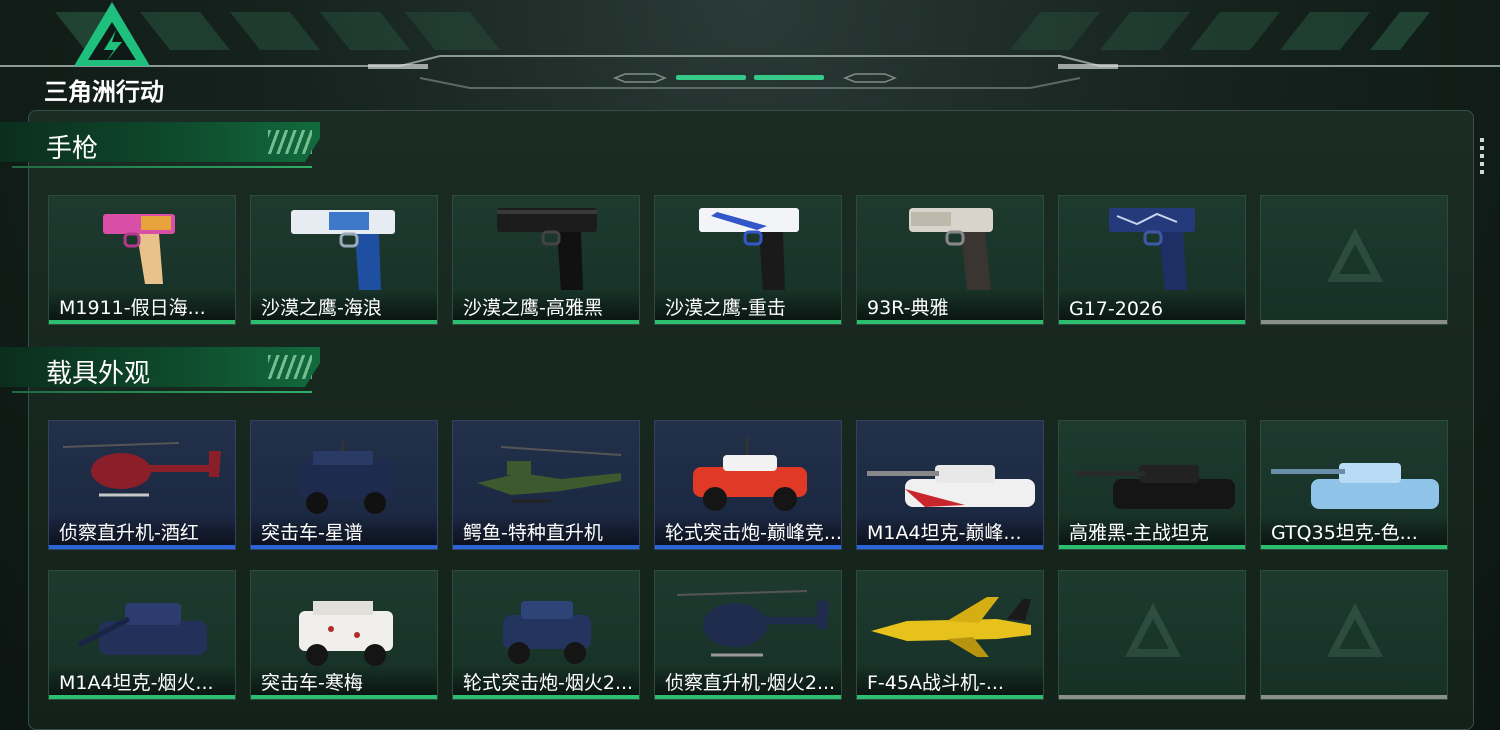 The width and height of the screenshot is (1500, 730). I want to click on item-name: 93R-典雅, so click(908, 308).